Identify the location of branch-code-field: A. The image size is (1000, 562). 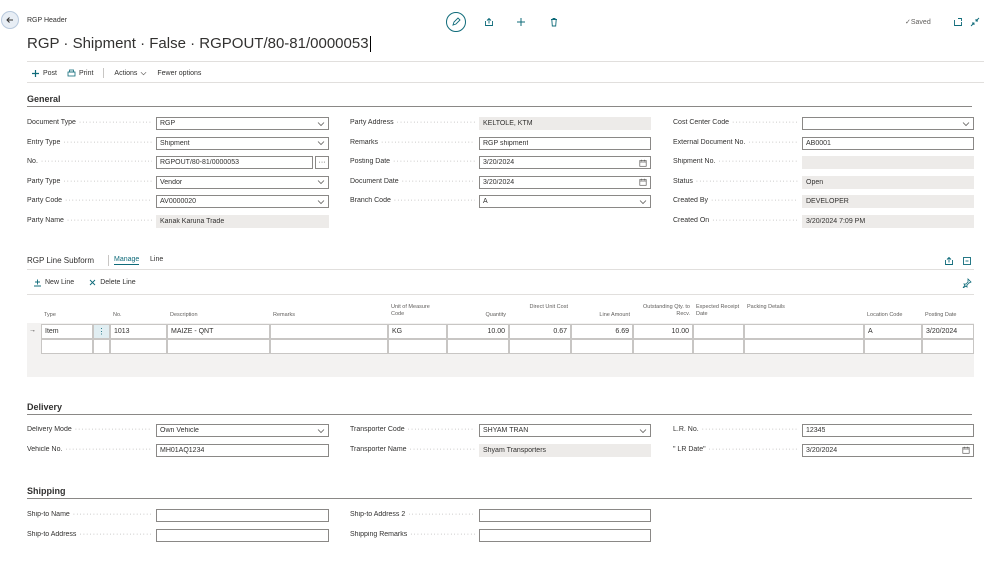
(565, 201).